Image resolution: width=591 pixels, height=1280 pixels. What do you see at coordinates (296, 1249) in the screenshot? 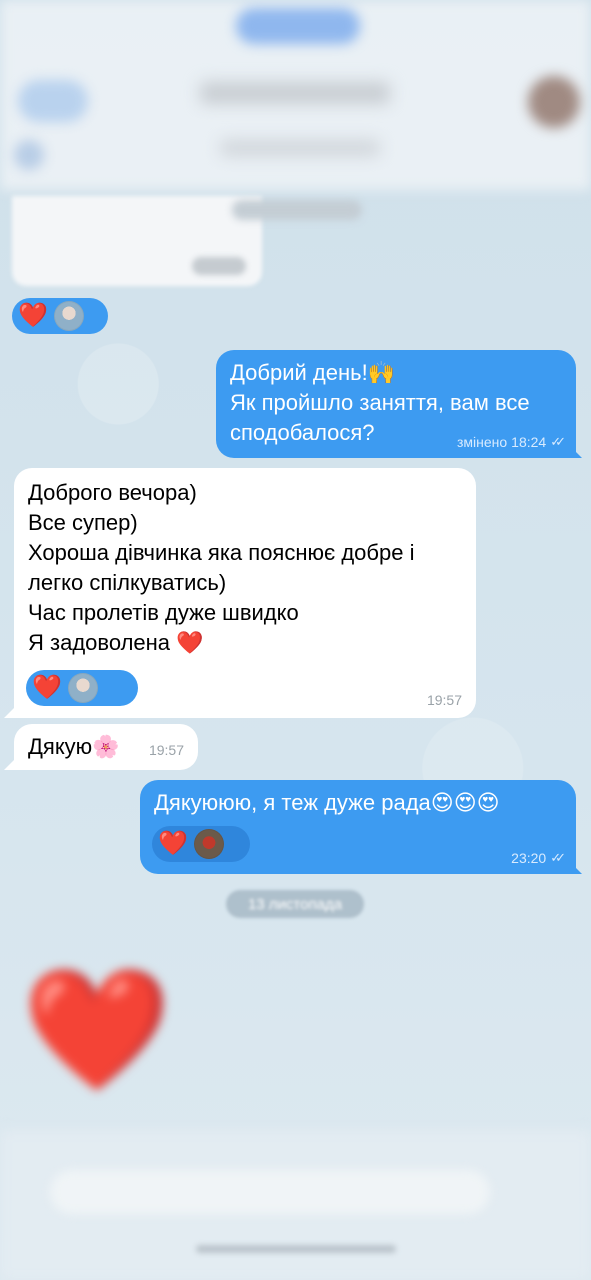
I see `home-indicator` at bounding box center [296, 1249].